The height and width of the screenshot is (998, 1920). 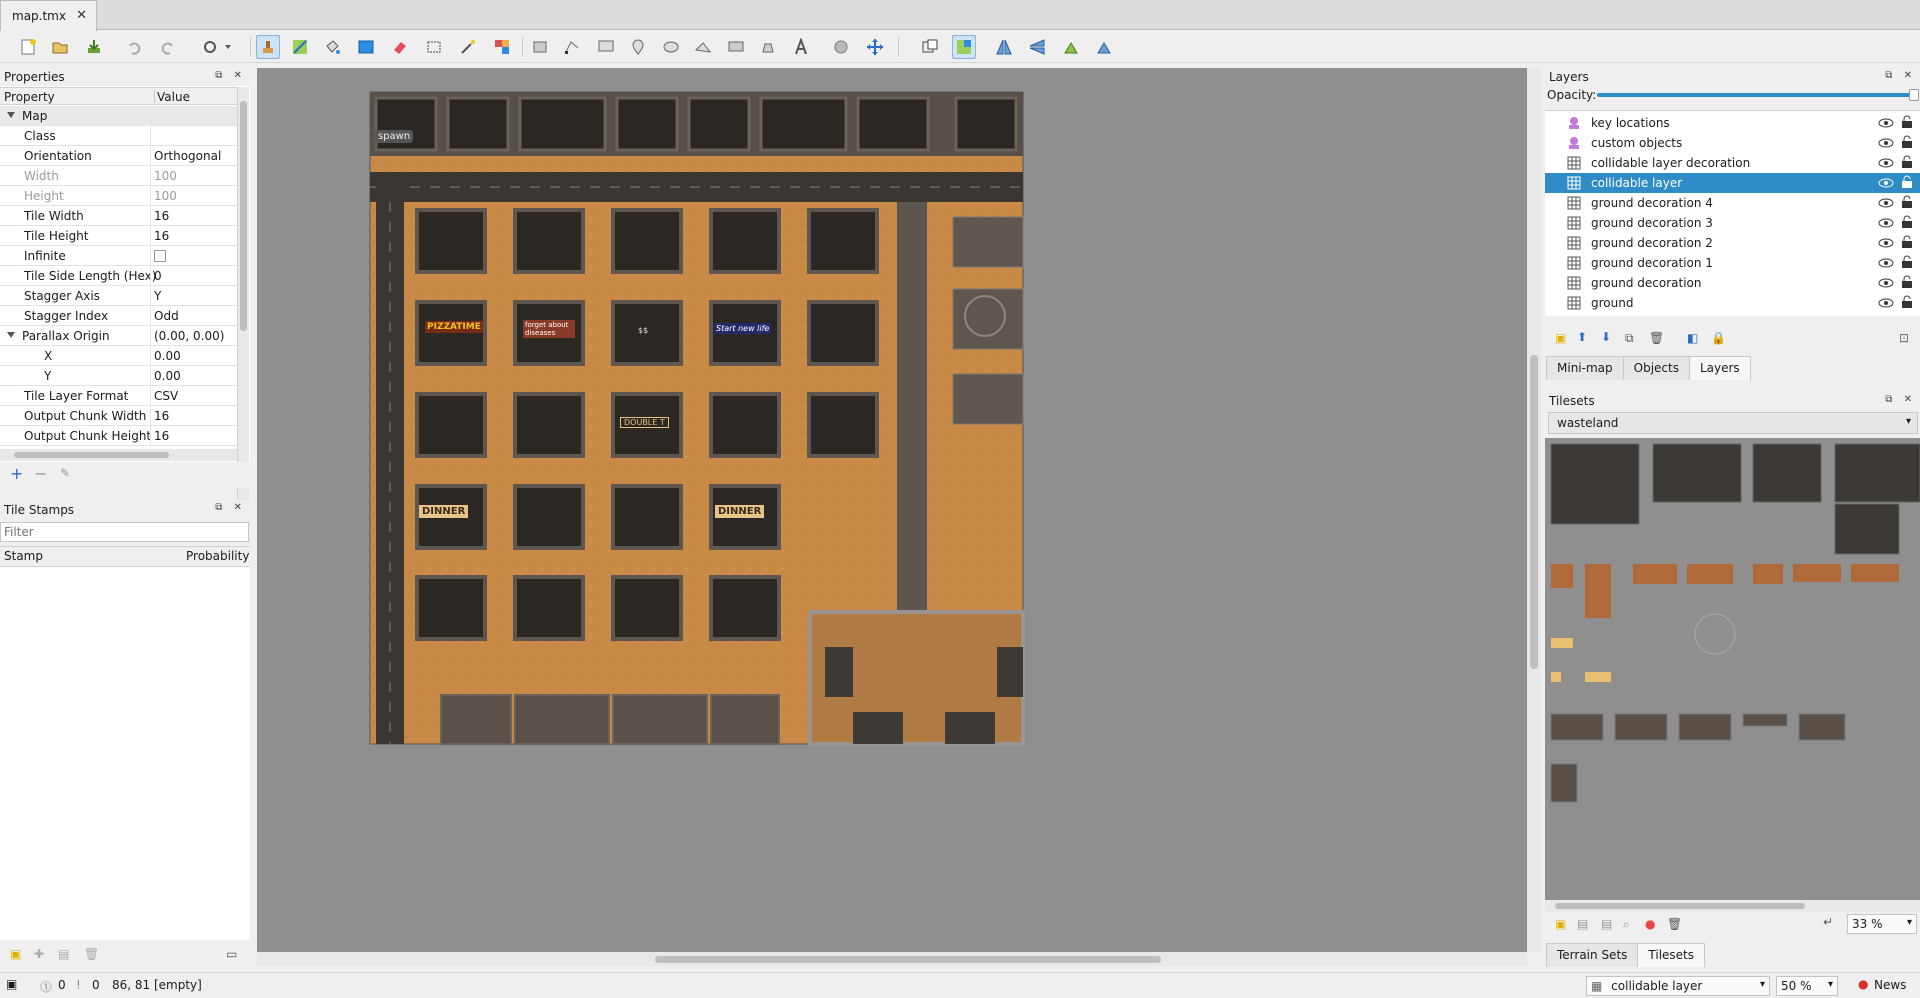 What do you see at coordinates (1071, 47) in the screenshot?
I see `rotate-left-icon` at bounding box center [1071, 47].